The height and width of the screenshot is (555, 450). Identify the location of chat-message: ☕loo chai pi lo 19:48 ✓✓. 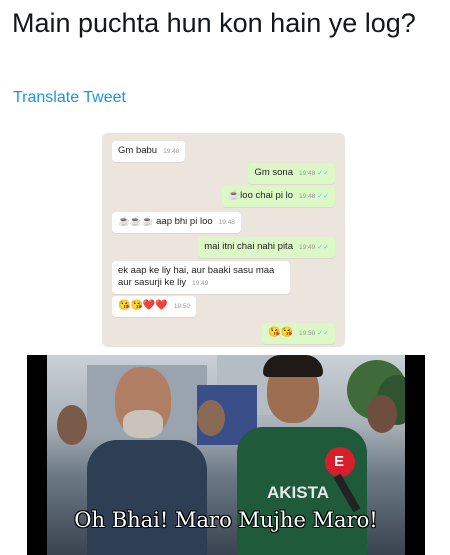
(278, 196).